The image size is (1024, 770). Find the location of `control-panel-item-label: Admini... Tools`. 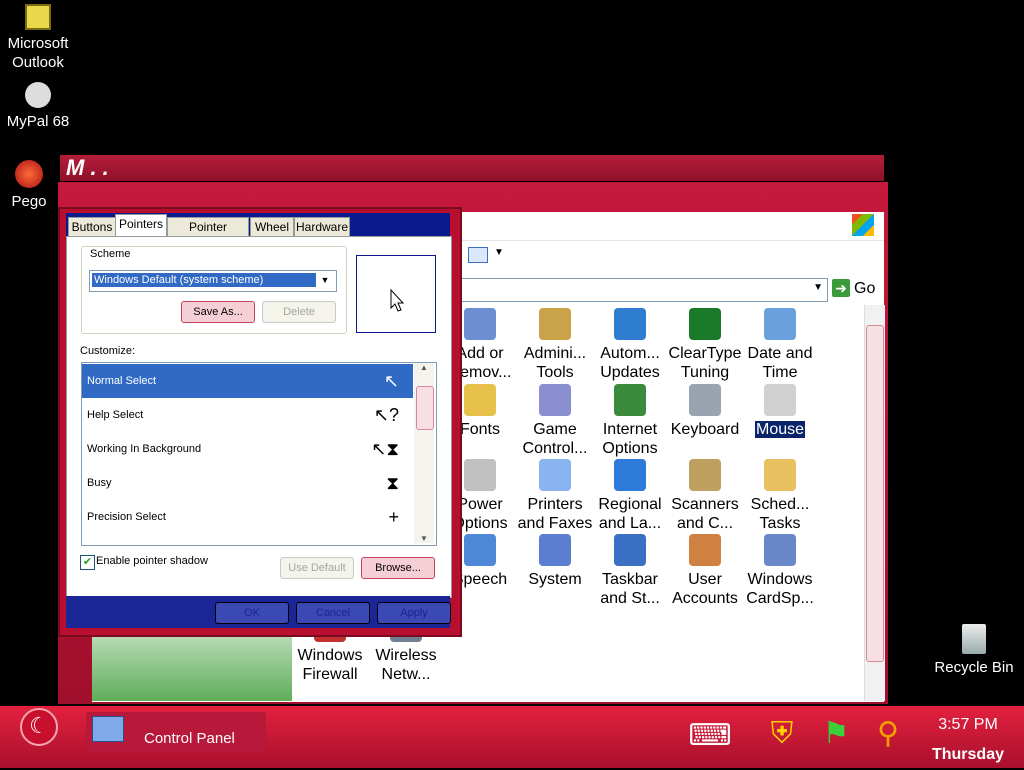

control-panel-item-label: Admini... Tools is located at coordinates (555, 363).